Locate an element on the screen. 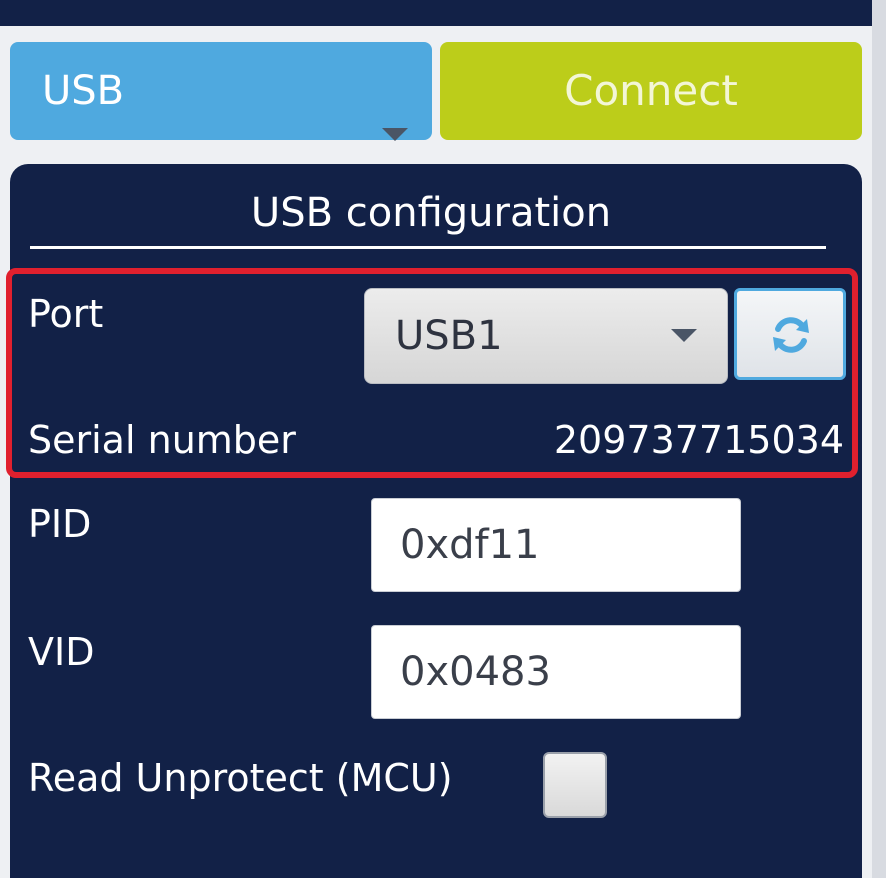 This screenshot has height=878, width=886. connect-button: Connect is located at coordinates (651, 91).